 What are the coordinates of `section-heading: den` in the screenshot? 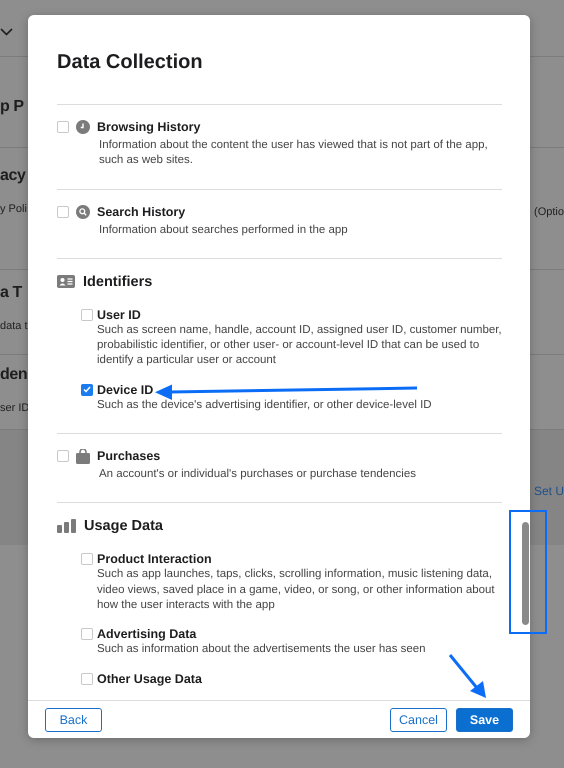 It's located at (14, 375).